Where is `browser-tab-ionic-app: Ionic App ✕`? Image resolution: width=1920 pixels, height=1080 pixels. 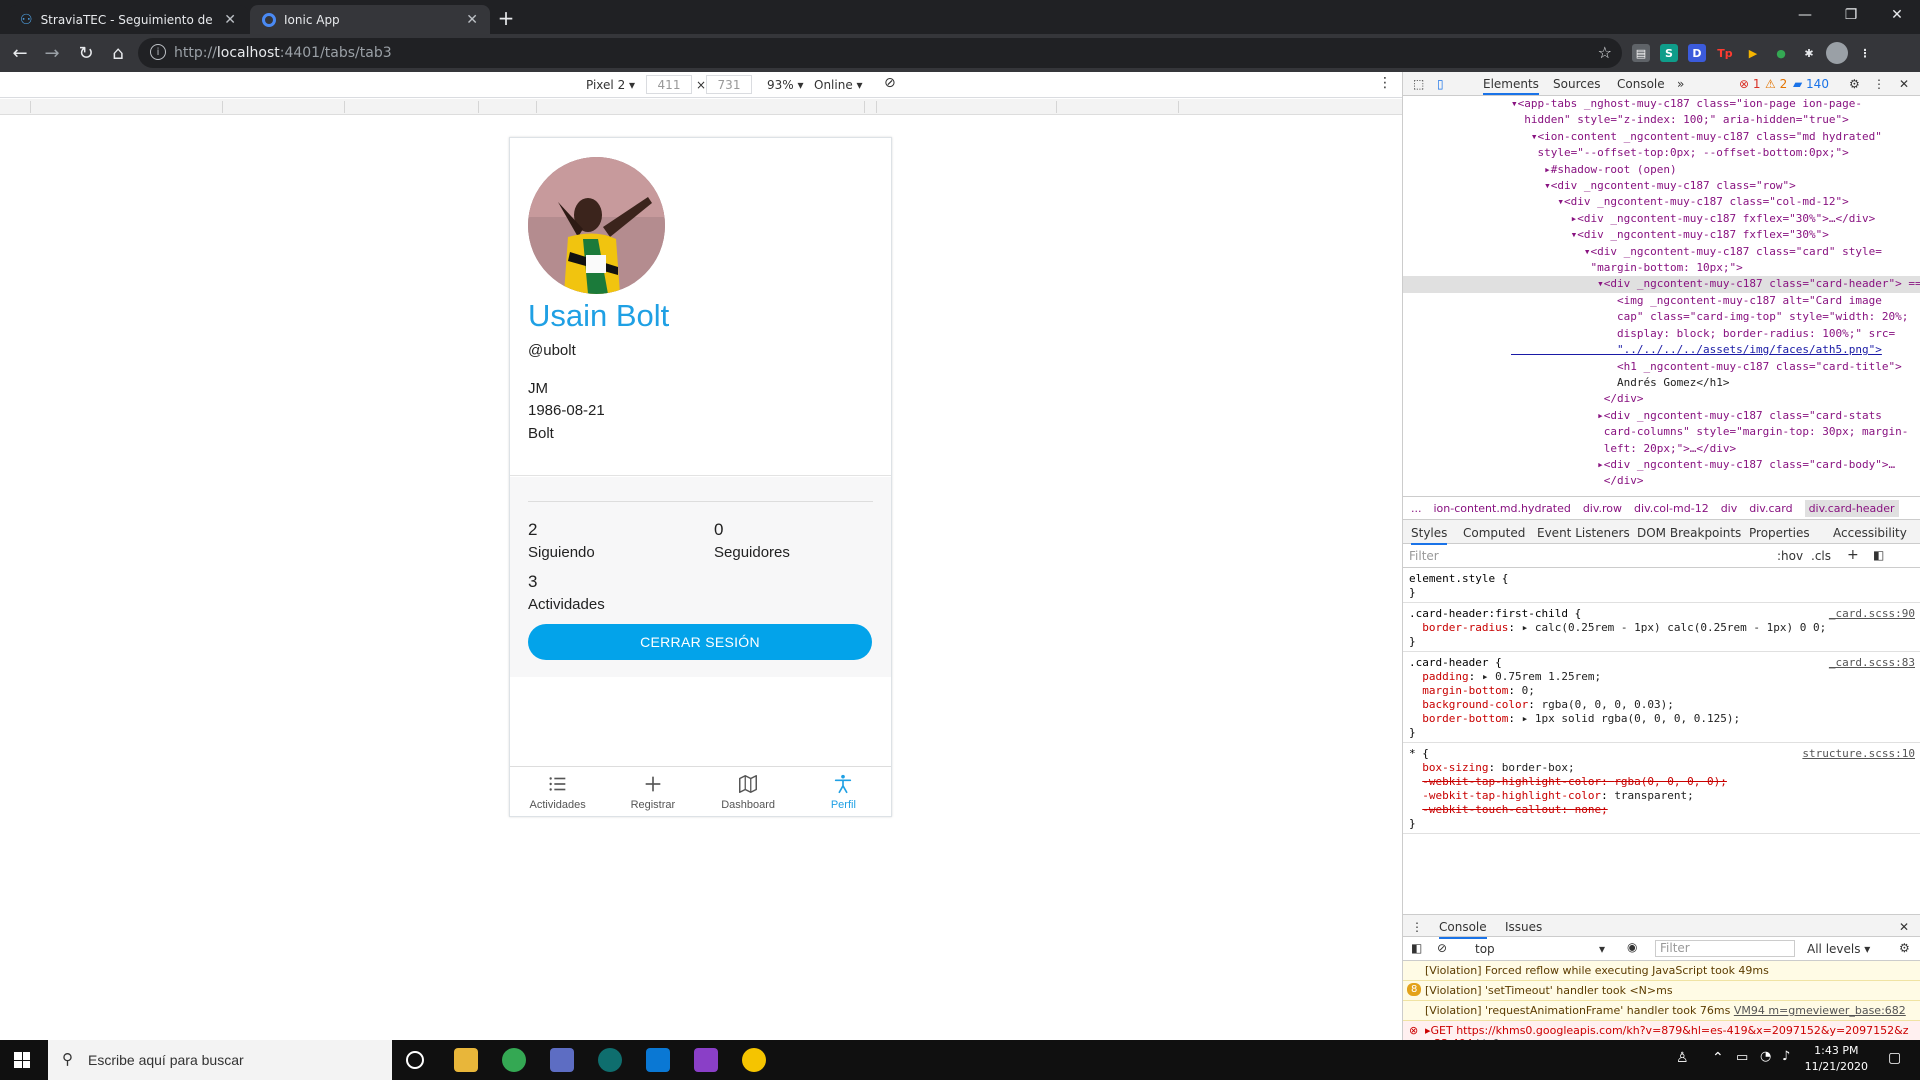
browser-tab-ionic-app: Ionic App ✕ is located at coordinates (370, 19).